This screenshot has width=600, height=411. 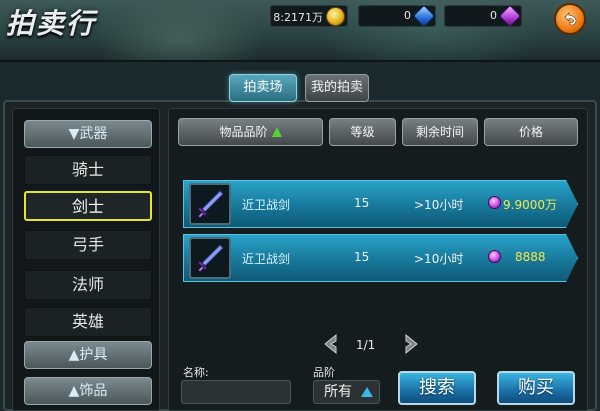 What do you see at coordinates (324, 372) in the screenshot?
I see `quality-label: 品阶` at bounding box center [324, 372].